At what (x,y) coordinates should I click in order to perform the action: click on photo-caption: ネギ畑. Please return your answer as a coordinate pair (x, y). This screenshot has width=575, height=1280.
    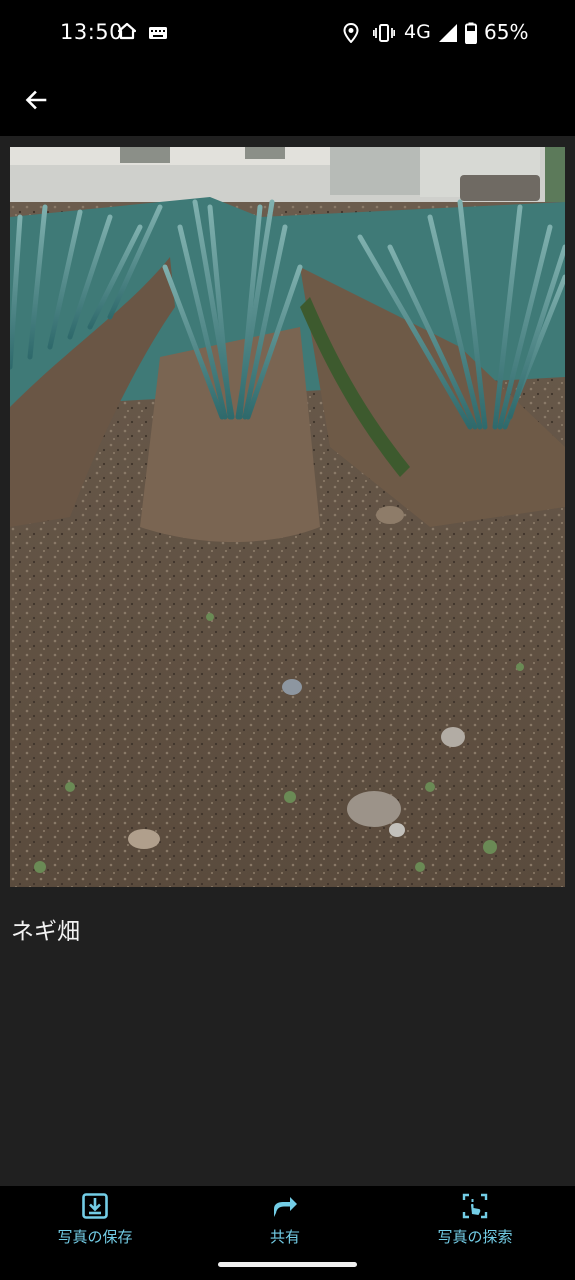
    Looking at the image, I should click on (45, 932).